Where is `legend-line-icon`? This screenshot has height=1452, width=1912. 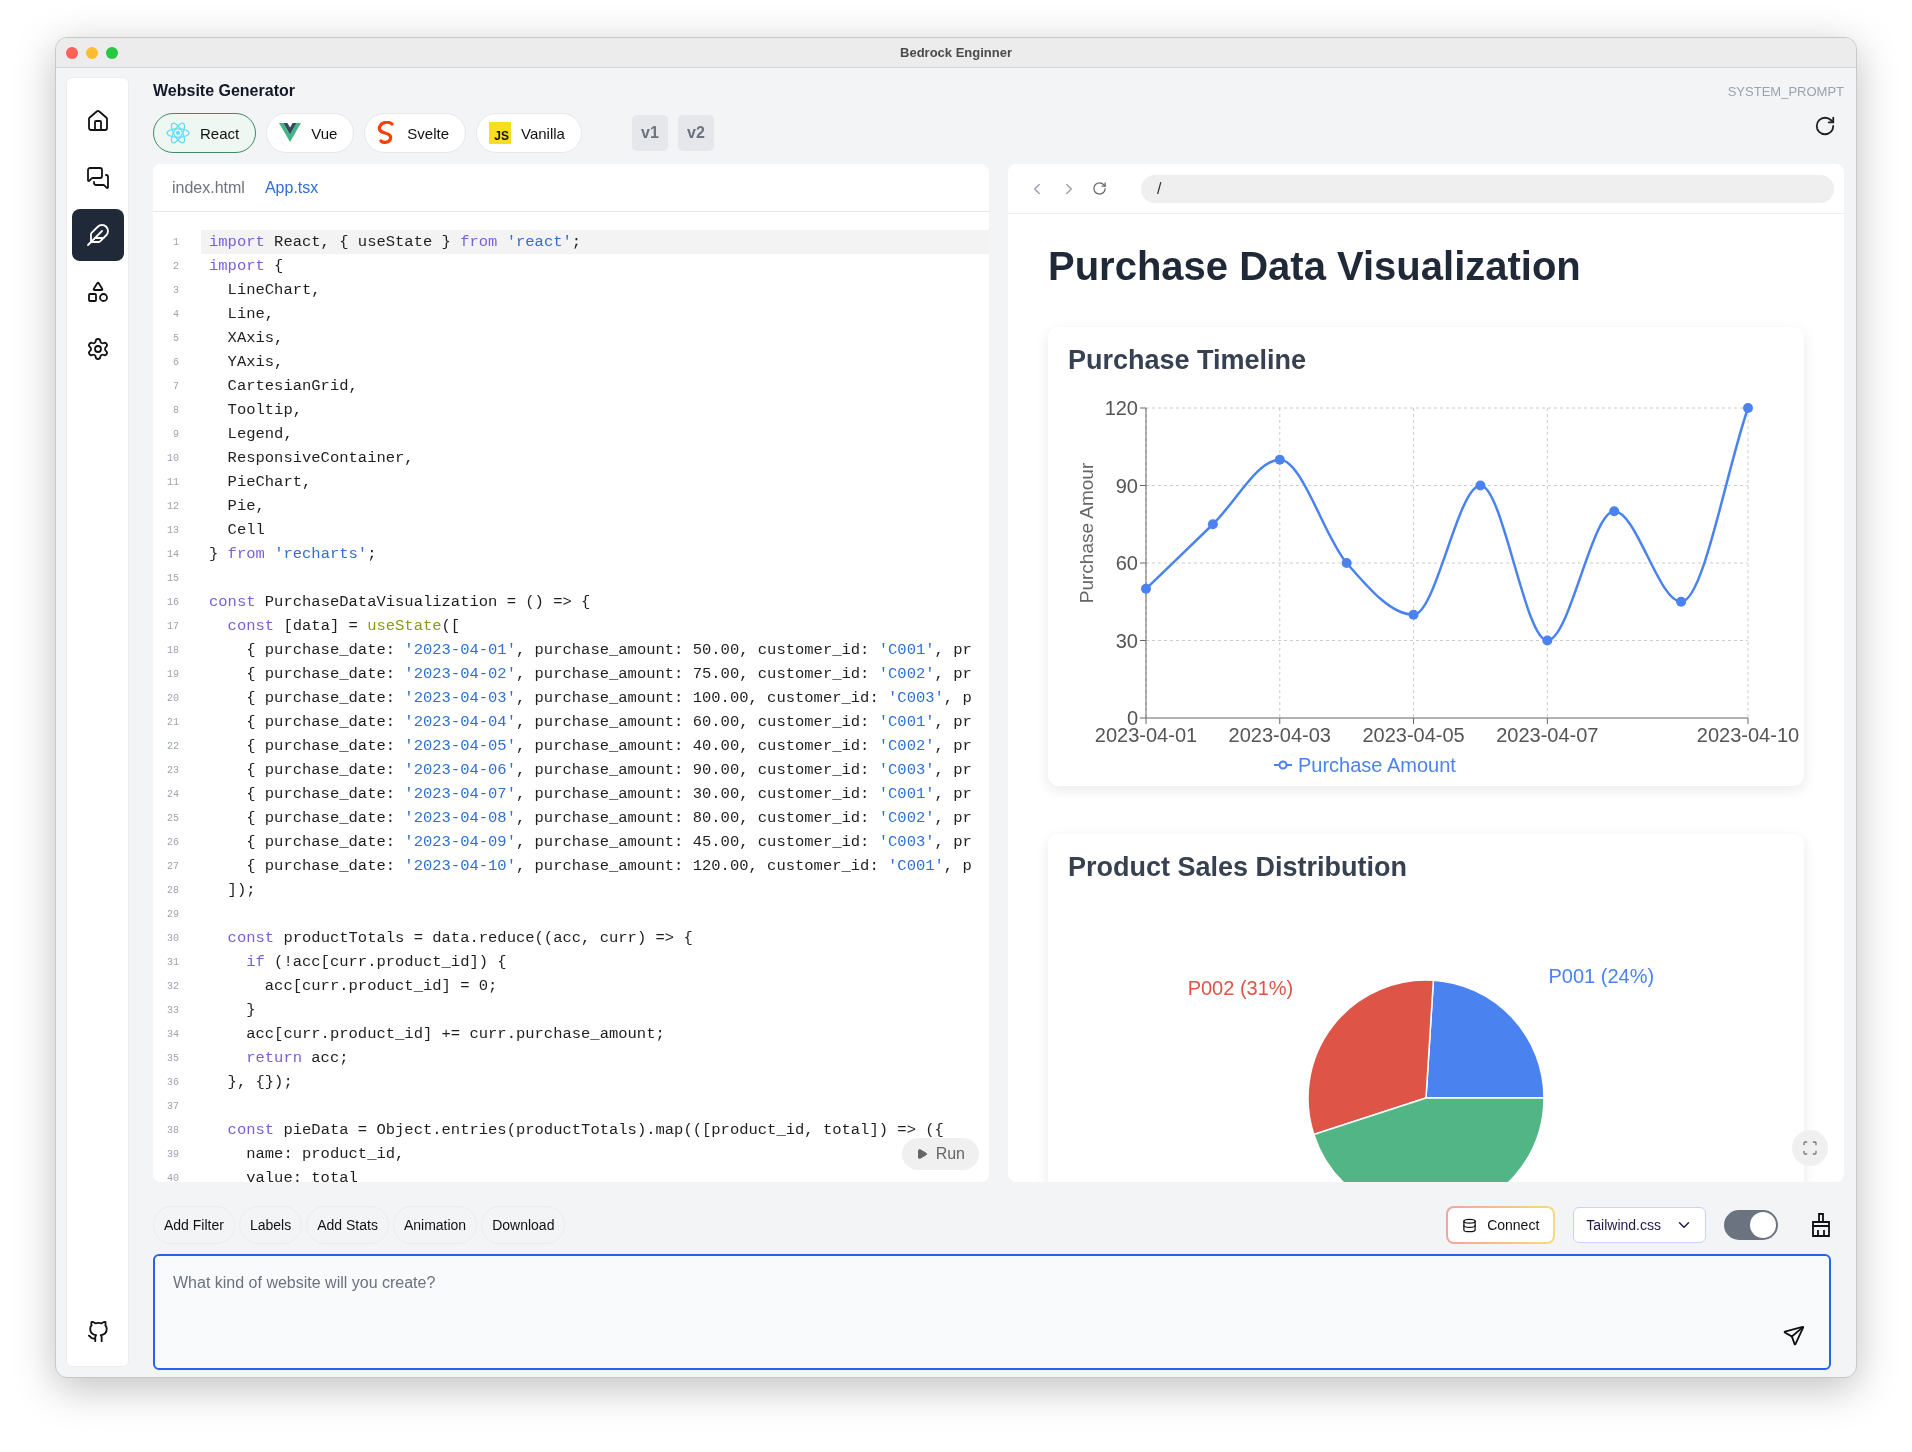
legend-line-icon is located at coordinates (1283, 765).